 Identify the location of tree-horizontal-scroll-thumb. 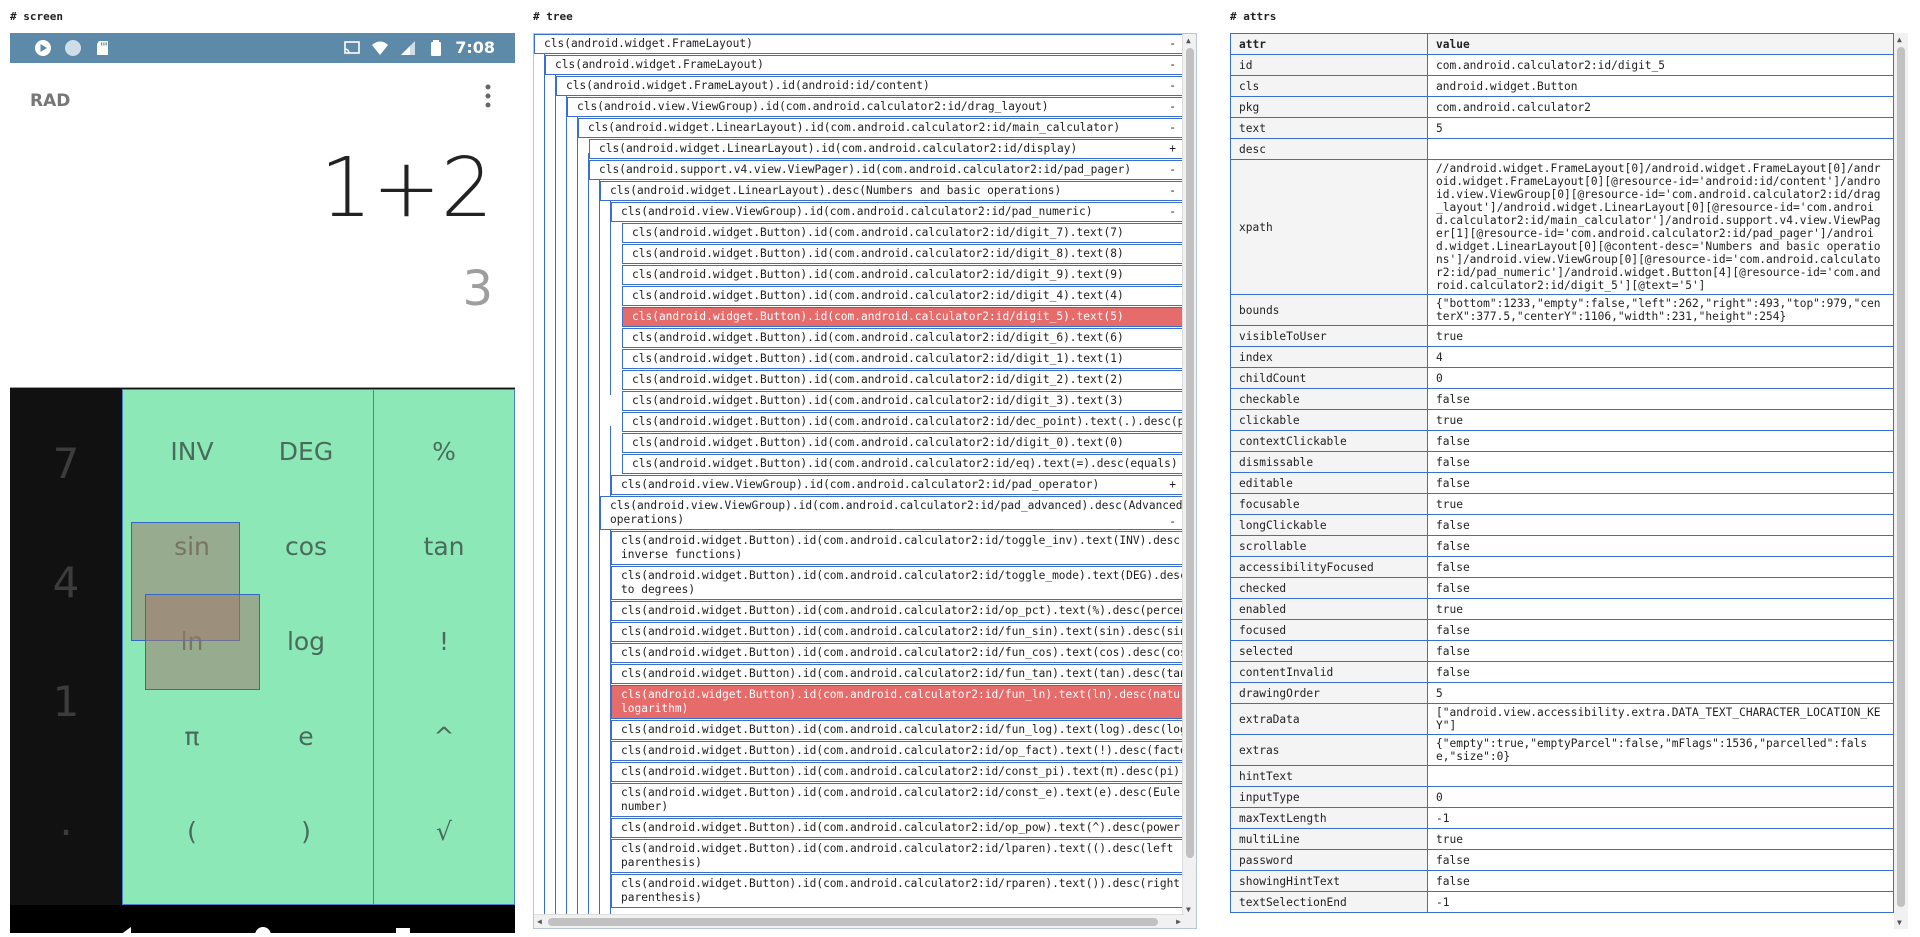
(853, 922).